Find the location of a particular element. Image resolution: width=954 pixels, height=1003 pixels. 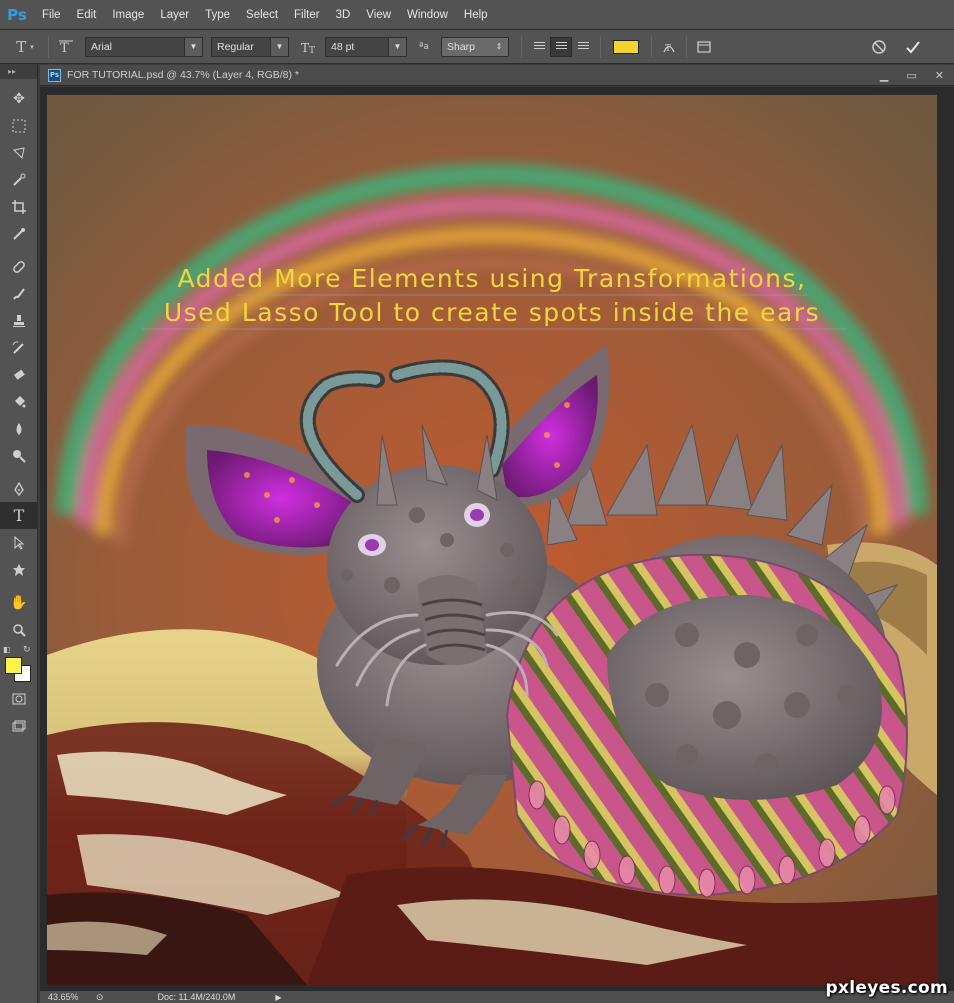

clone-stamp-tool-icon is located at coordinates (19, 320).